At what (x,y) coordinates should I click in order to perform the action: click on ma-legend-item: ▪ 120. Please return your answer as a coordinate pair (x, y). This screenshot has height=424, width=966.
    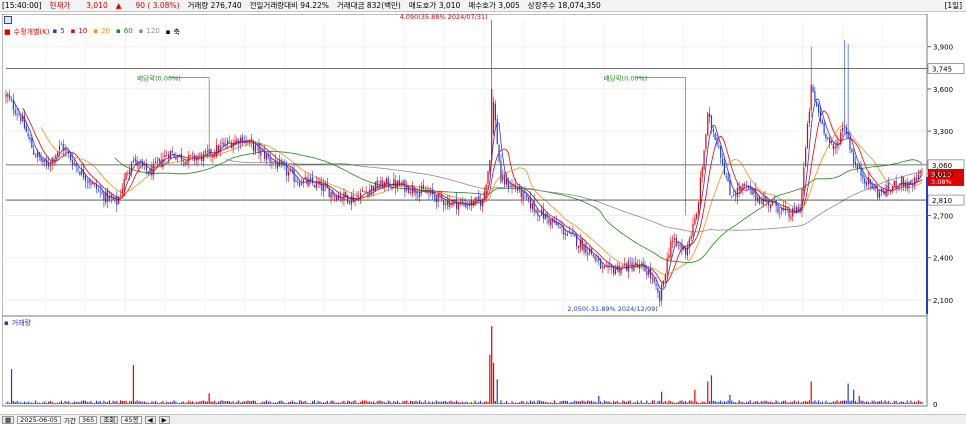
    Looking at the image, I should click on (151, 32).